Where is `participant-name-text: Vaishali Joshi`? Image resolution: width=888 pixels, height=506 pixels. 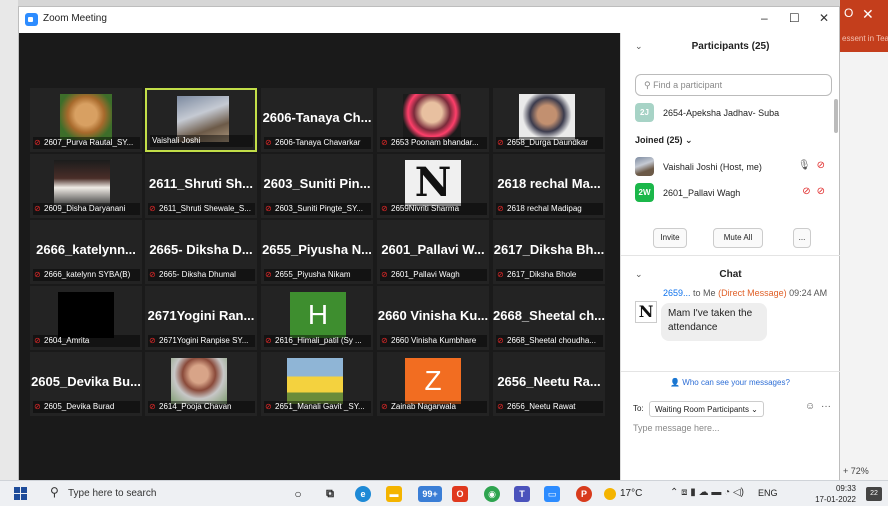
participant-name-text: Vaishali Joshi is located at coordinates (176, 140).